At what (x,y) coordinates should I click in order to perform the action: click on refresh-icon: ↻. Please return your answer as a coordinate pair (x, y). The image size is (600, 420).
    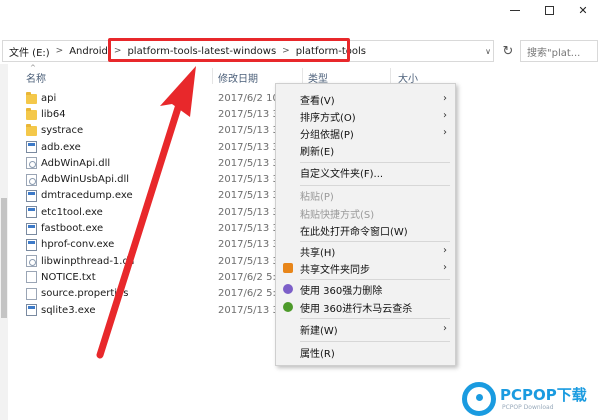
    Looking at the image, I should click on (508, 51).